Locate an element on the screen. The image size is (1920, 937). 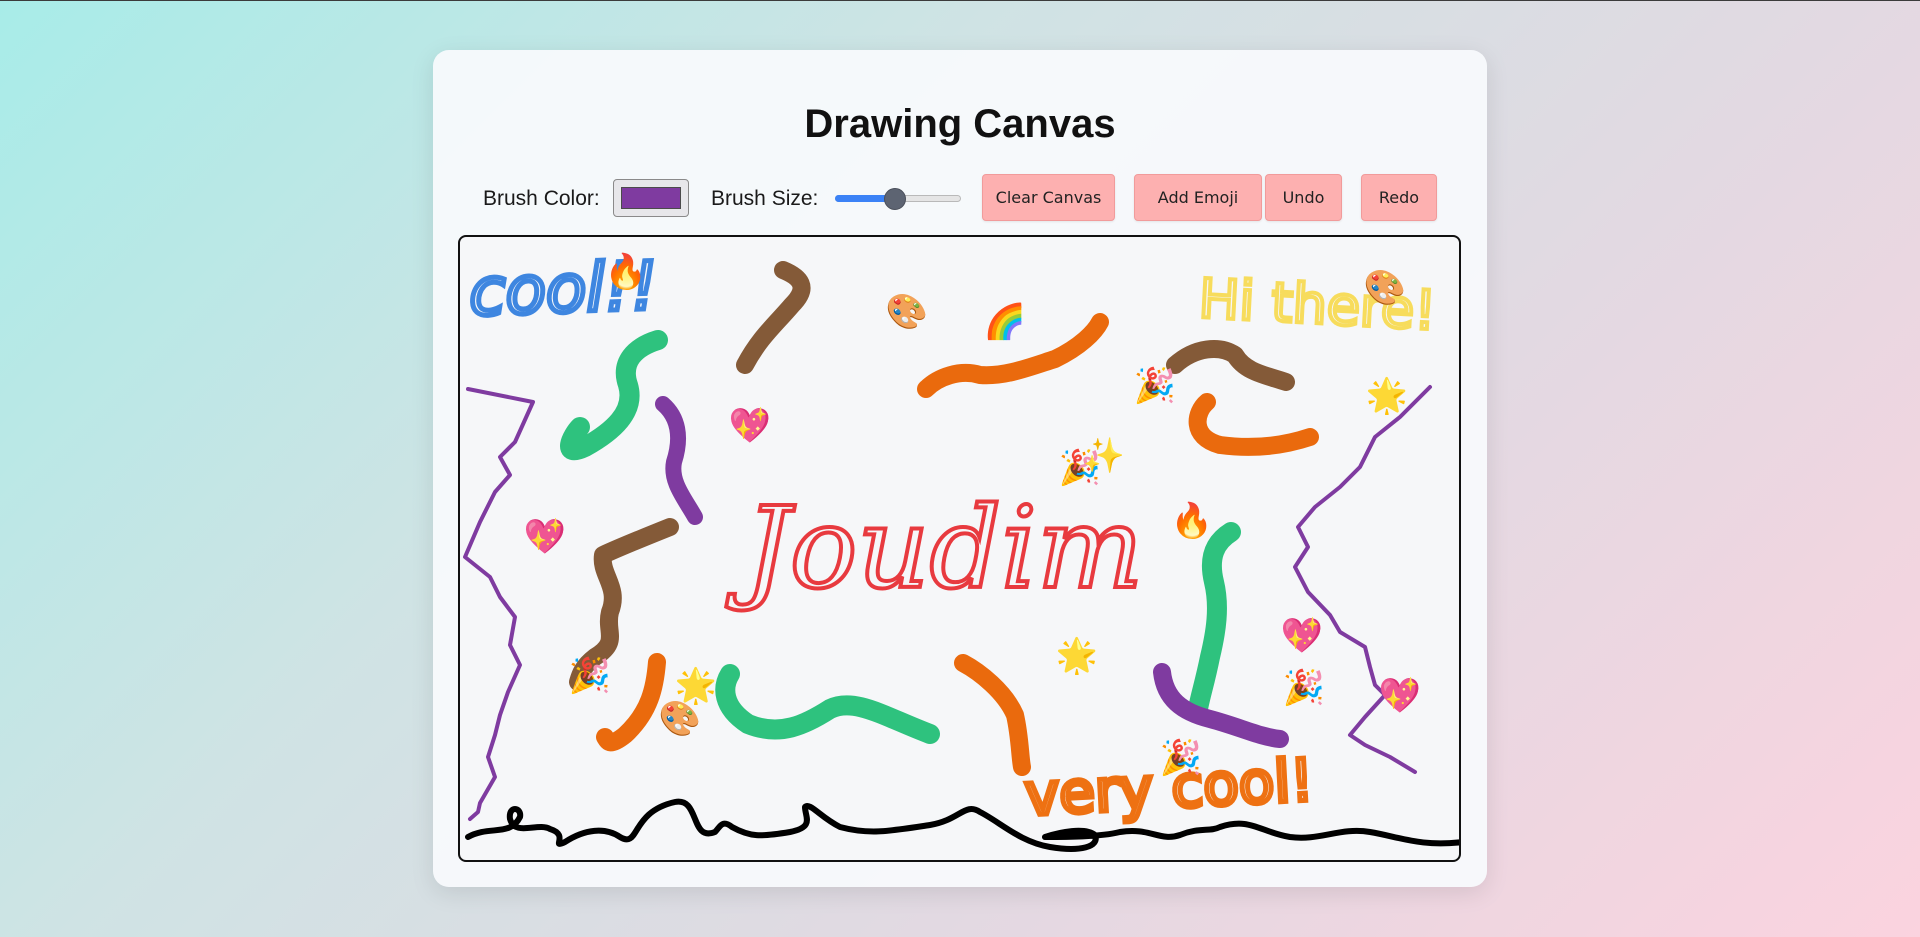
brush-size-label: Brush Size: is located at coordinates (765, 198).